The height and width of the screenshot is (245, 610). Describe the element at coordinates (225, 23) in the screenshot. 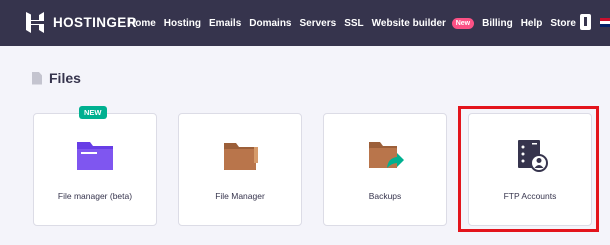

I see `nav-emails: Emails` at that location.